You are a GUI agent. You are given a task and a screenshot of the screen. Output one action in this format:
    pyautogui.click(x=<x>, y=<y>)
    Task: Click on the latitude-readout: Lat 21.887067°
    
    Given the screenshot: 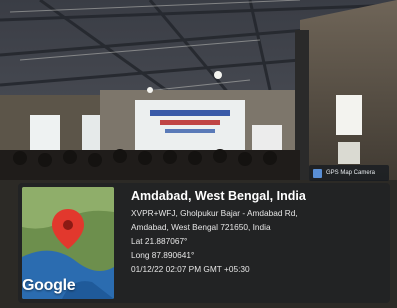 What is the action you would take?
    pyautogui.click(x=159, y=241)
    